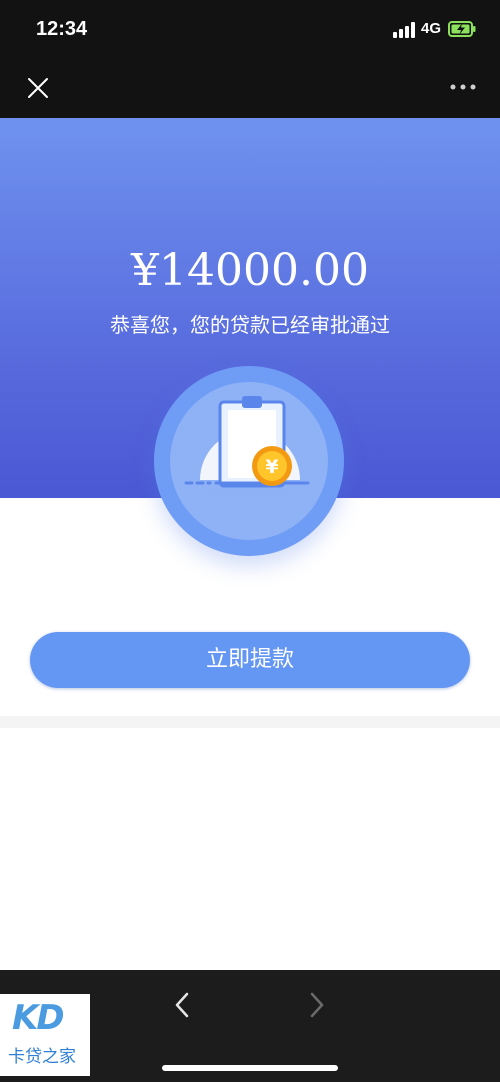 The image size is (500, 1082). What do you see at coordinates (250, 722) in the screenshot?
I see `section-divider` at bounding box center [250, 722].